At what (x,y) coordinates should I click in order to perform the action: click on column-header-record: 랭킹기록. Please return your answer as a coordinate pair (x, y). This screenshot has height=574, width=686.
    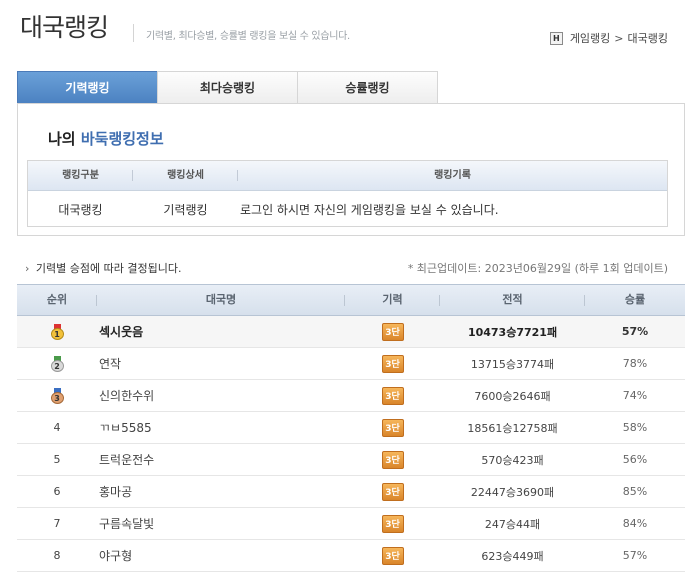
    Looking at the image, I should click on (452, 175).